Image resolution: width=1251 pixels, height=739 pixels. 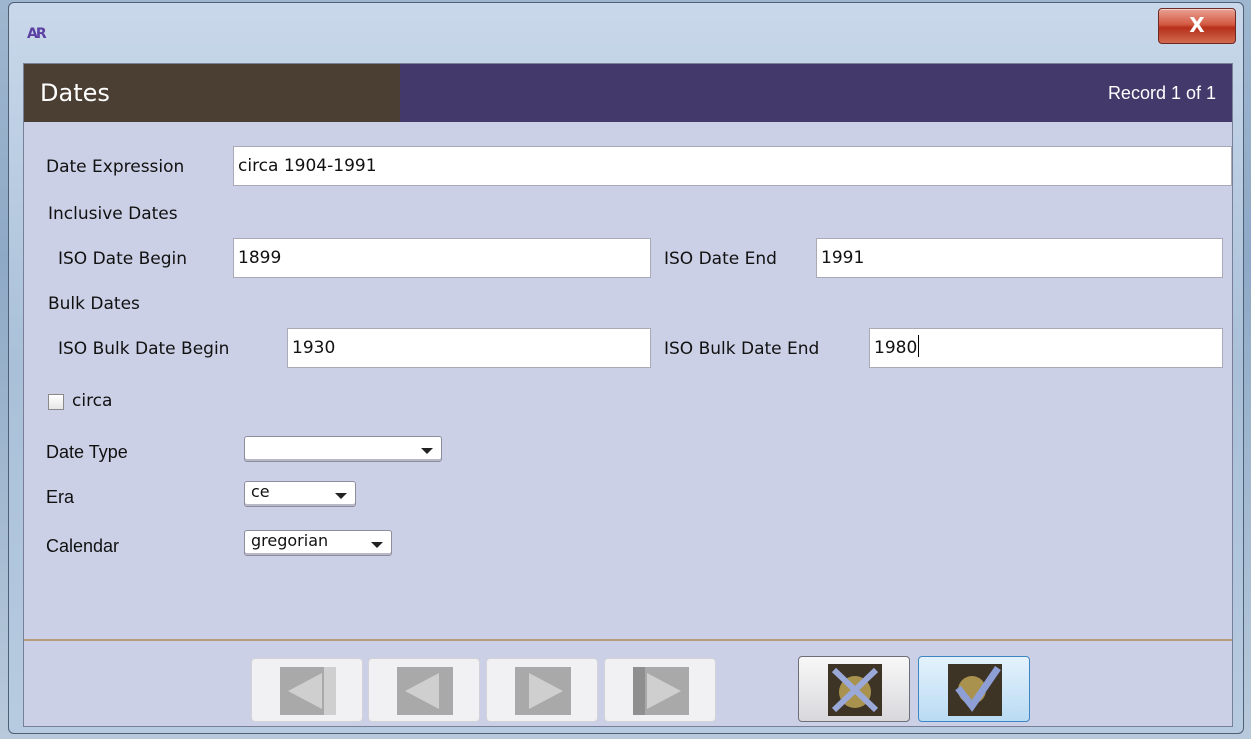 I want to click on record-counter: Record 1 of 1, so click(x=1161, y=93).